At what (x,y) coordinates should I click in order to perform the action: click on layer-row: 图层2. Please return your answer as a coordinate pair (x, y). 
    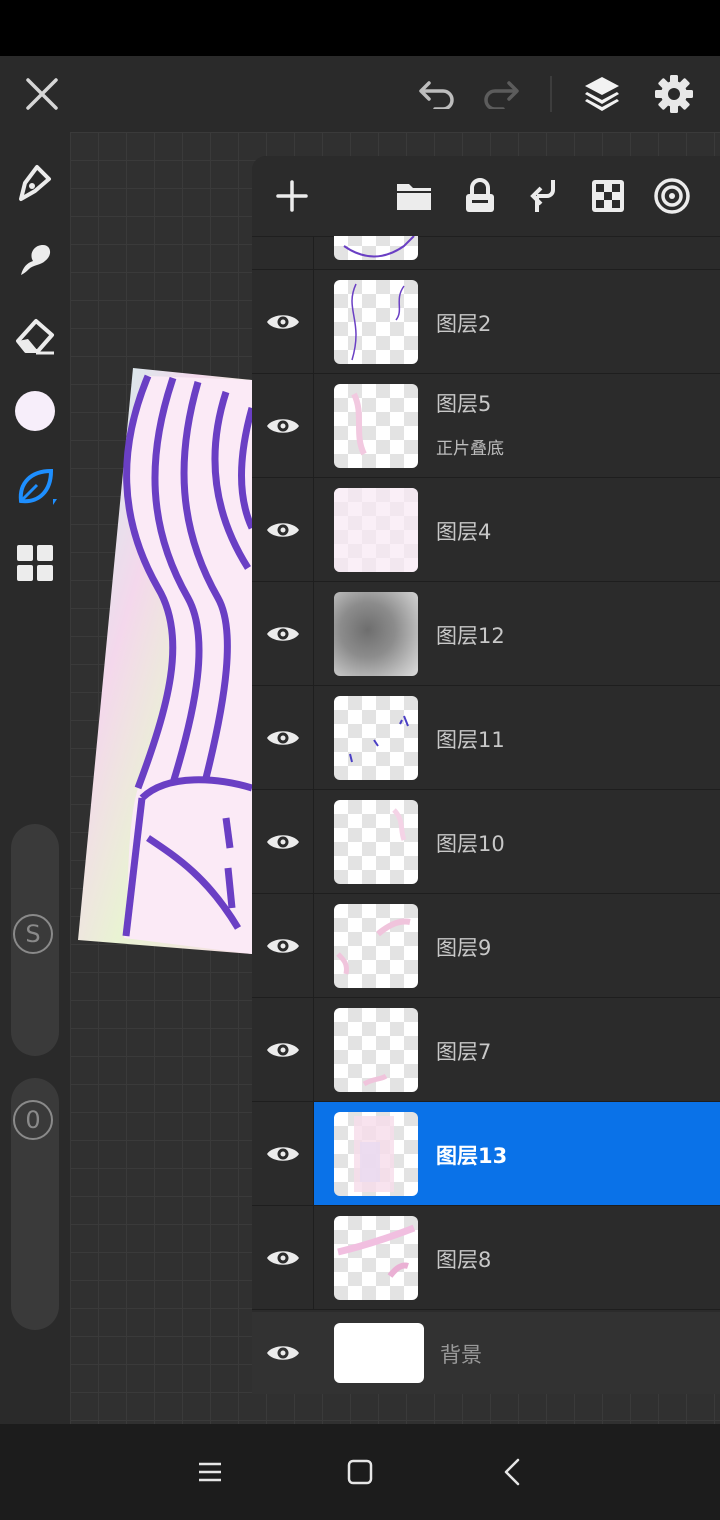
    Looking at the image, I should click on (486, 322).